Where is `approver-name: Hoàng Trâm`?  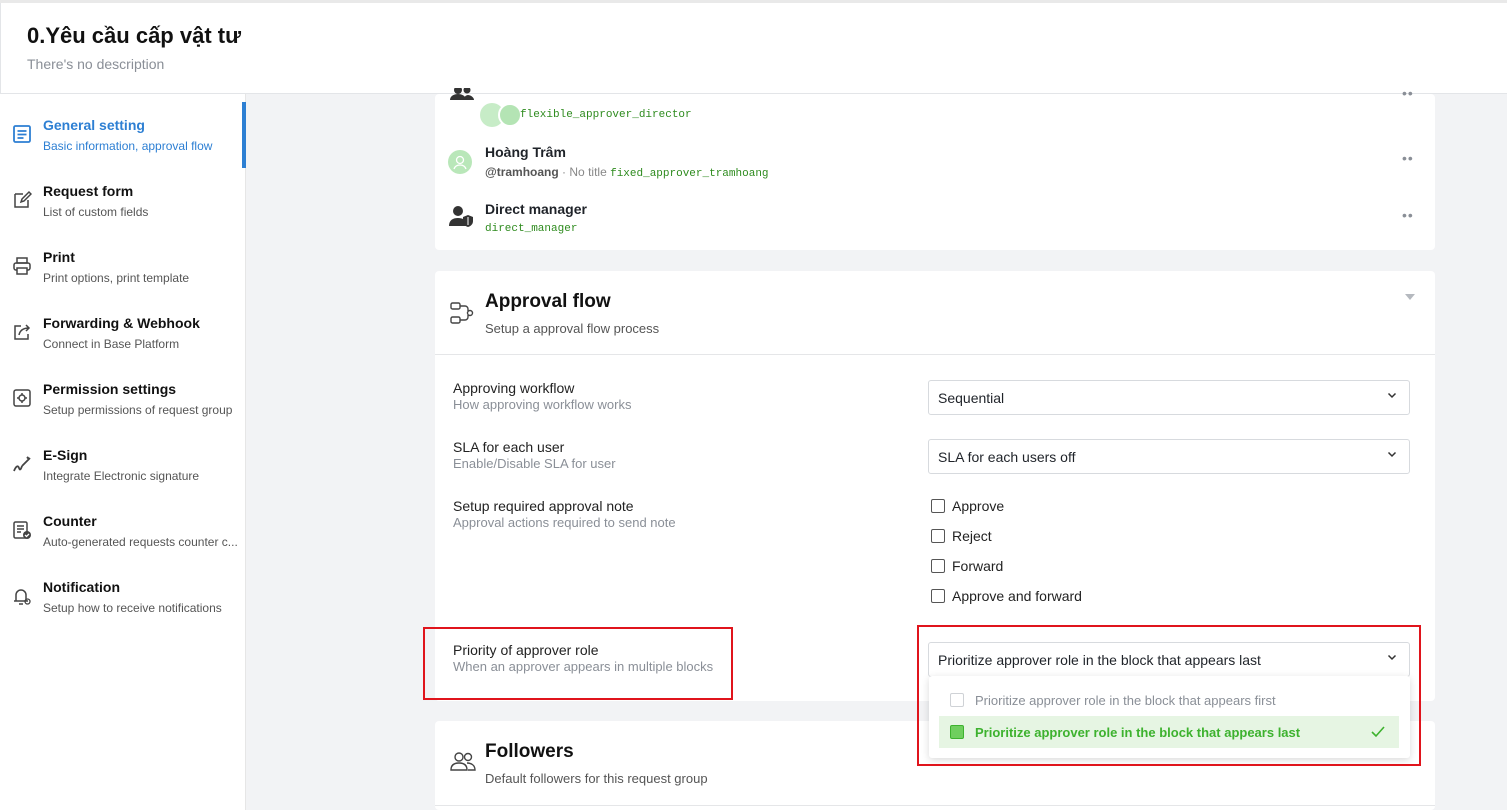 approver-name: Hoàng Trâm is located at coordinates (525, 152).